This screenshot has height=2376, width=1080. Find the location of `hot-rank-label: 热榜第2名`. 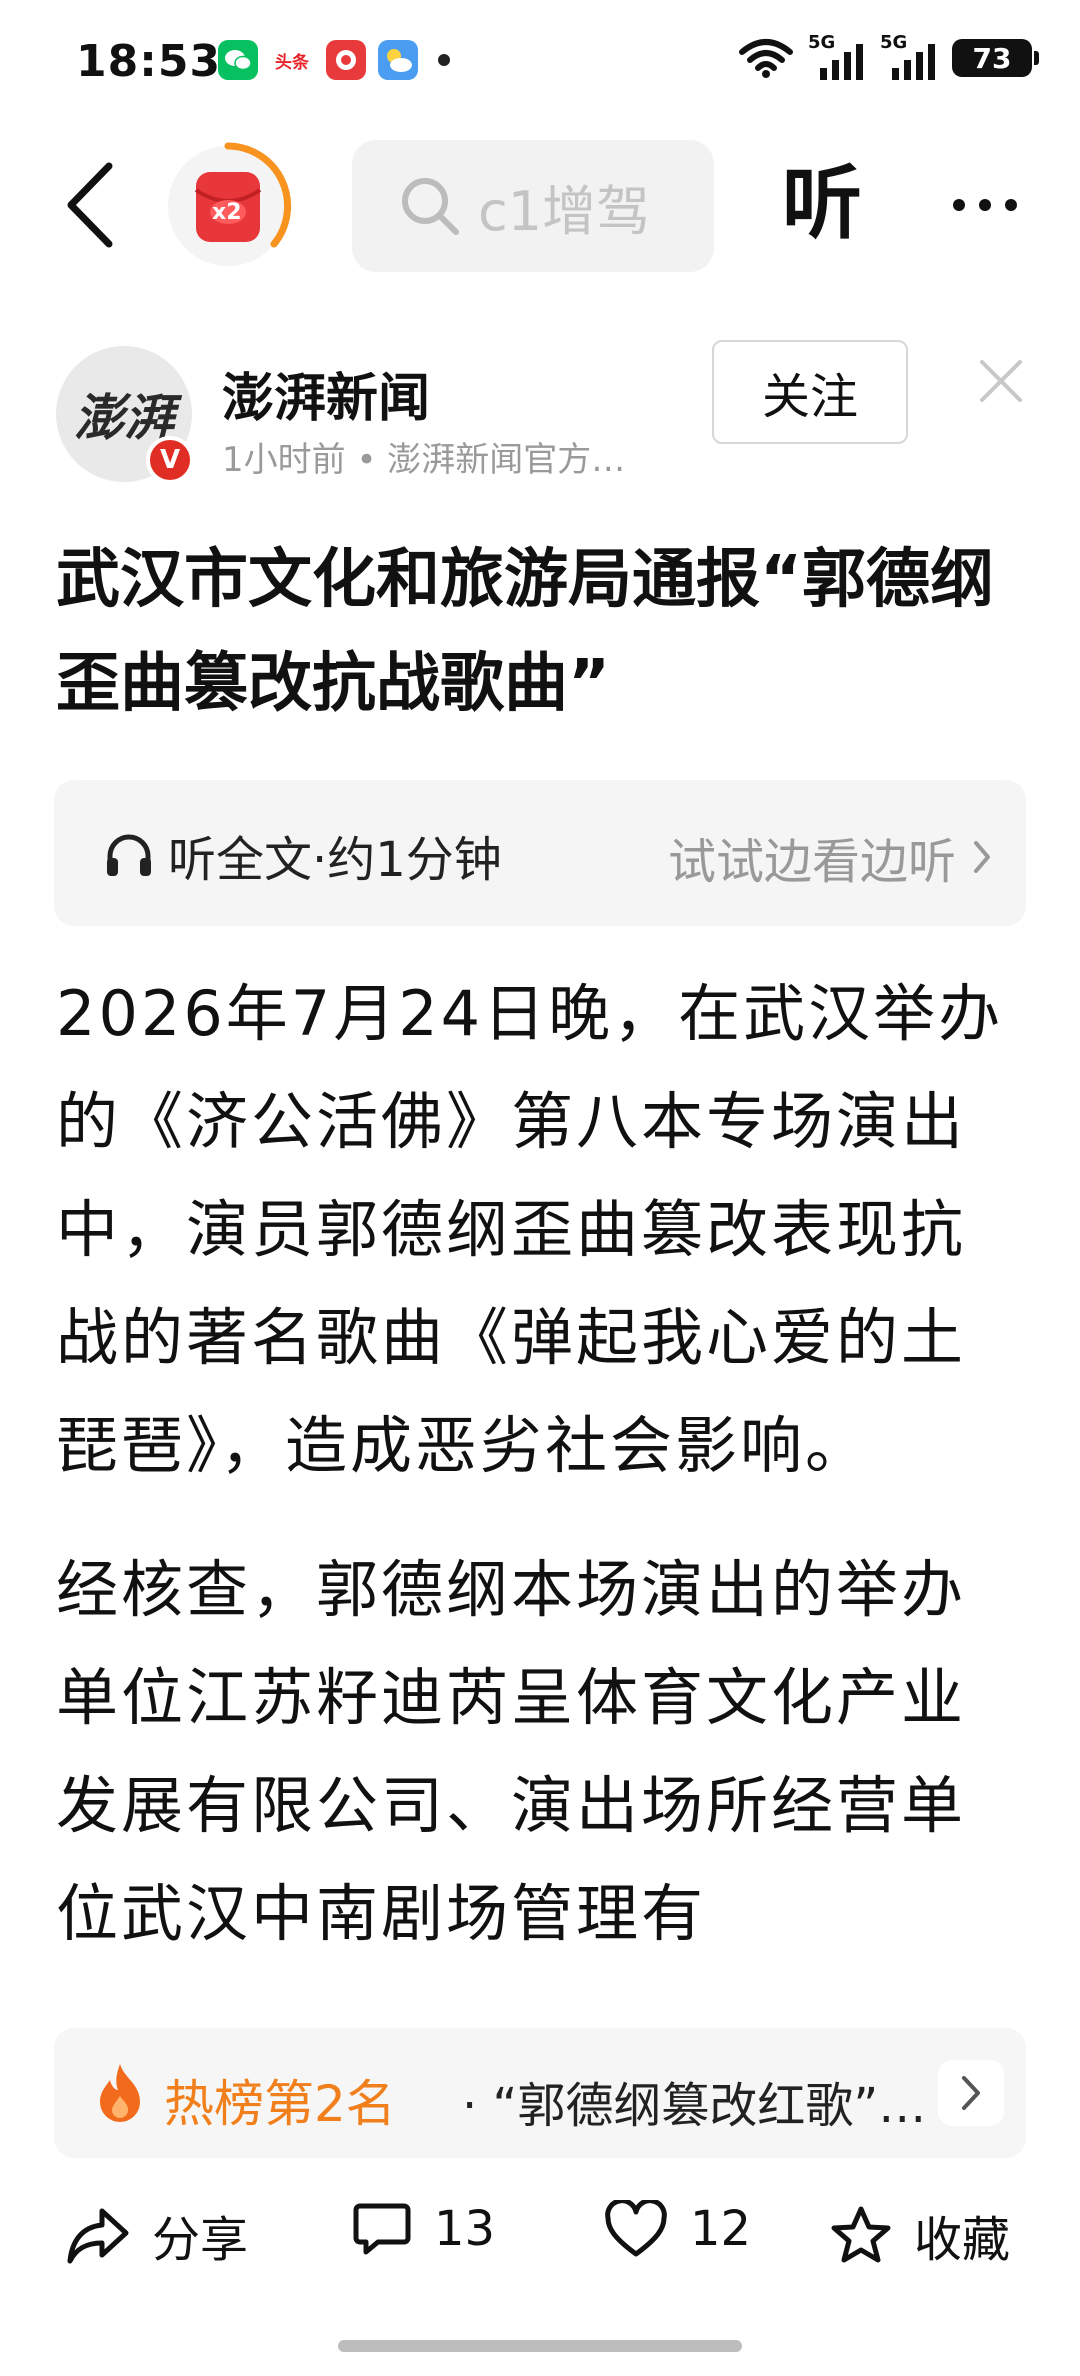

hot-rank-label: 热榜第2名 is located at coordinates (280, 2104).